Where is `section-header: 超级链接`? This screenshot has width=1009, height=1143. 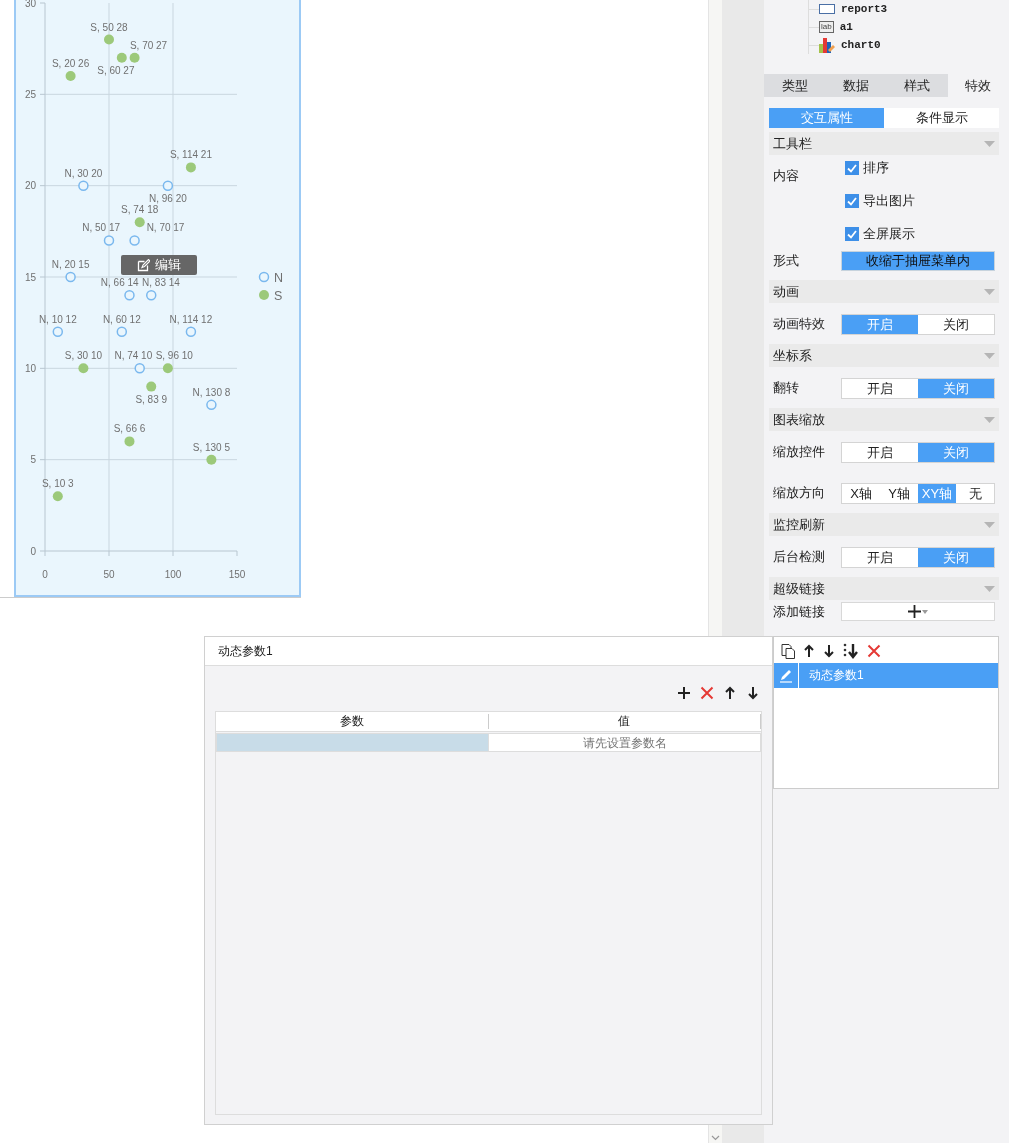
section-header: 超级链接 is located at coordinates (884, 588).